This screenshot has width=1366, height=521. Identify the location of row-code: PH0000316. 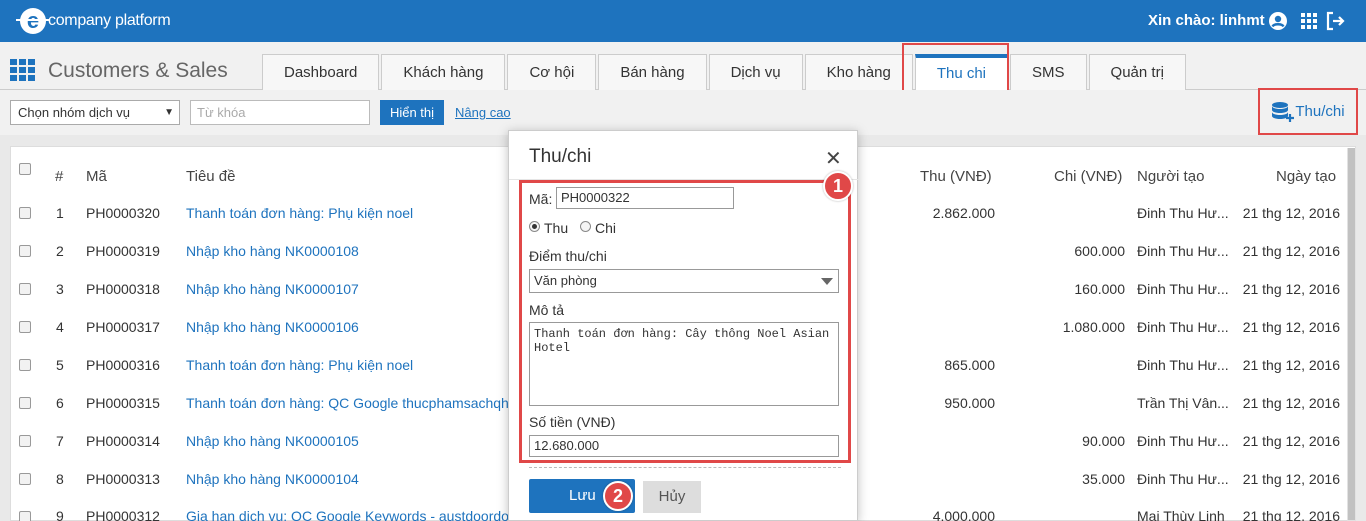
(123, 365).